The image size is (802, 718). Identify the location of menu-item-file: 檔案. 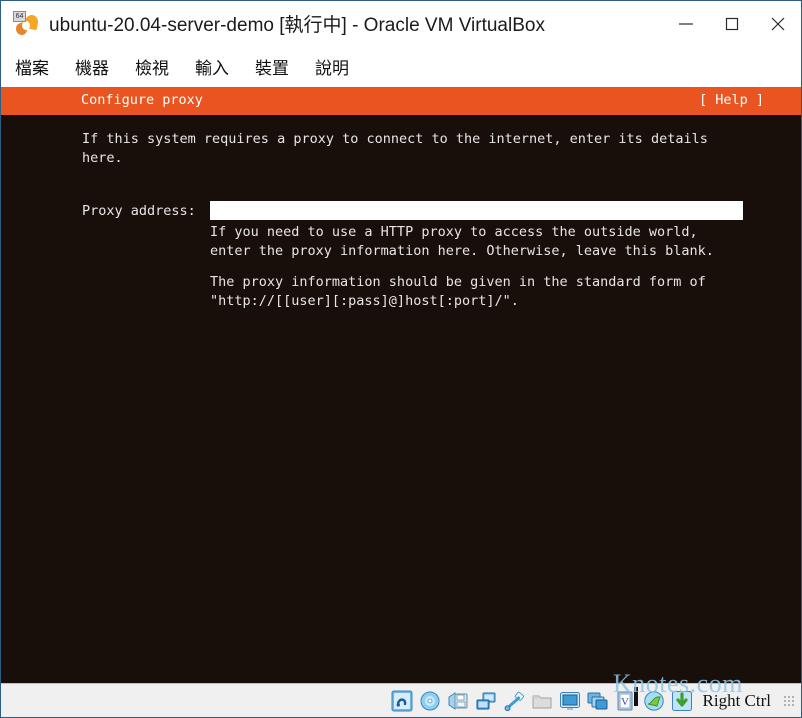
(32, 66).